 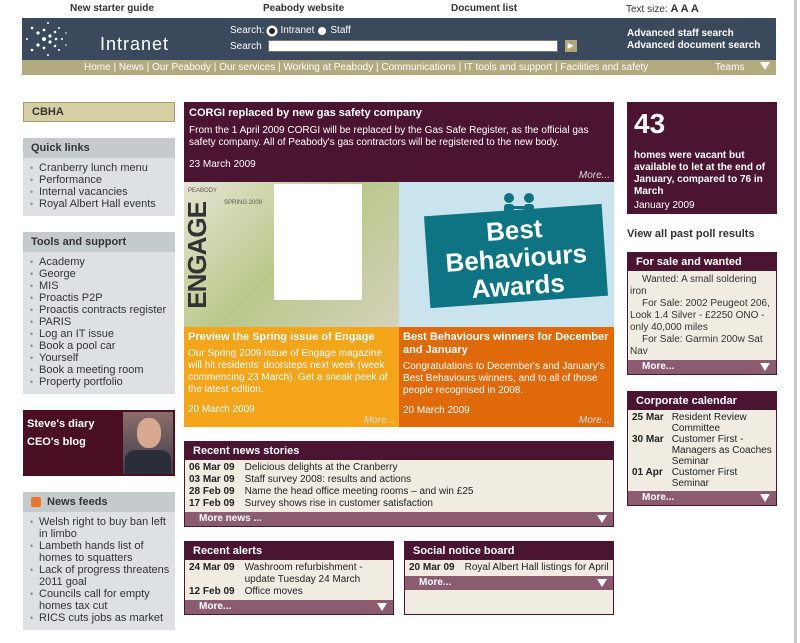 I want to click on text-size-control: Text size: A A A, so click(x=662, y=9).